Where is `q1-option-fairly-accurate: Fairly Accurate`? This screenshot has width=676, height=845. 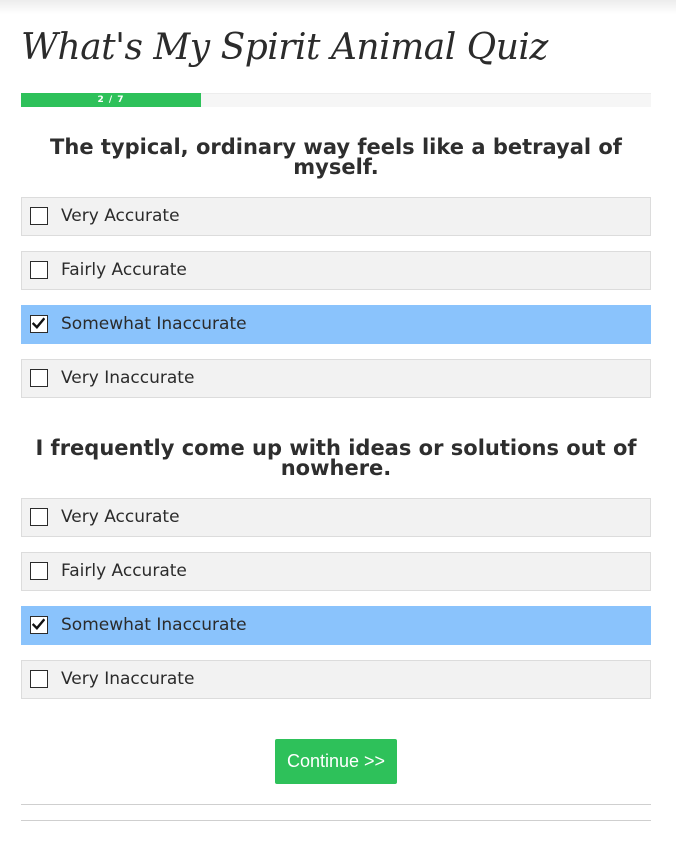
q1-option-fairly-accurate: Fairly Accurate is located at coordinates (336, 270).